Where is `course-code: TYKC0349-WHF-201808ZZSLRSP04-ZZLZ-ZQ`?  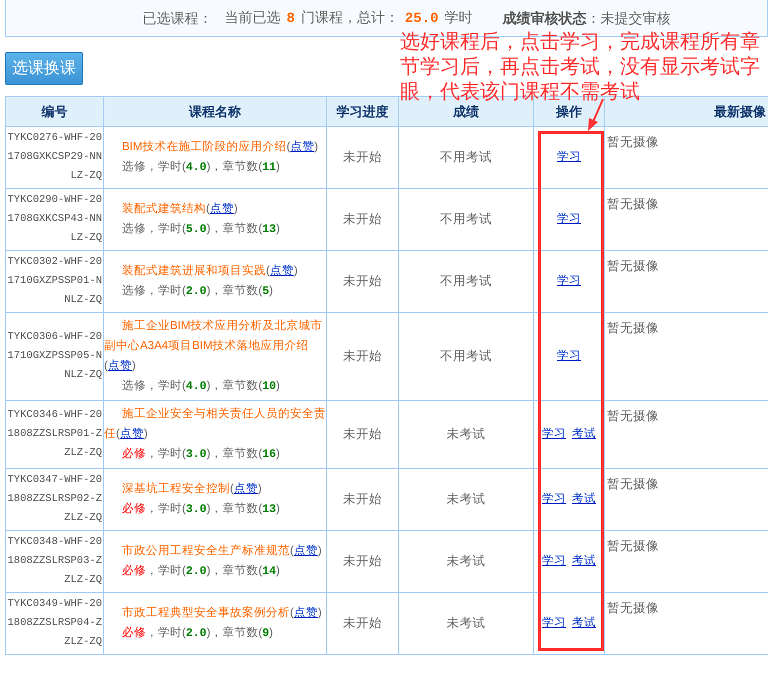 course-code: TYKC0349-WHF-201808ZZSLRSP04-ZZLZ-ZQ is located at coordinates (55, 623).